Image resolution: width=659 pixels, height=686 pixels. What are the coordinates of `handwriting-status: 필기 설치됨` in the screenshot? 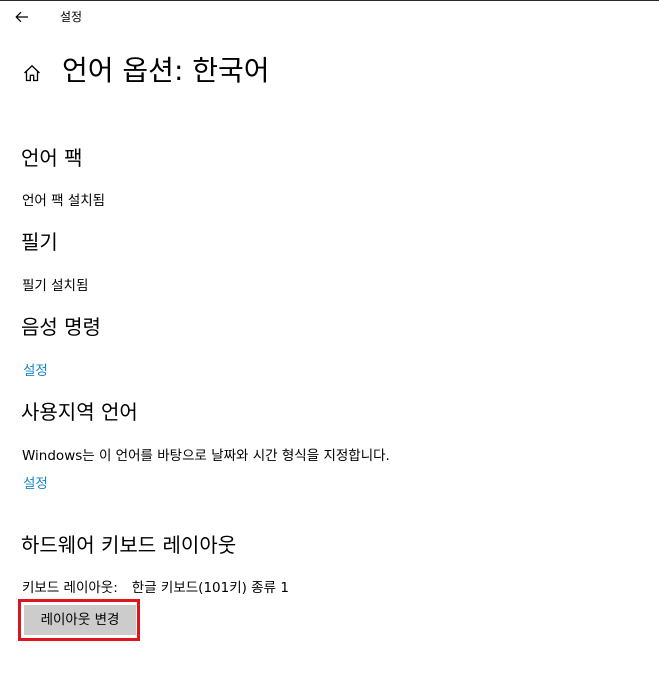 It's located at (55, 286).